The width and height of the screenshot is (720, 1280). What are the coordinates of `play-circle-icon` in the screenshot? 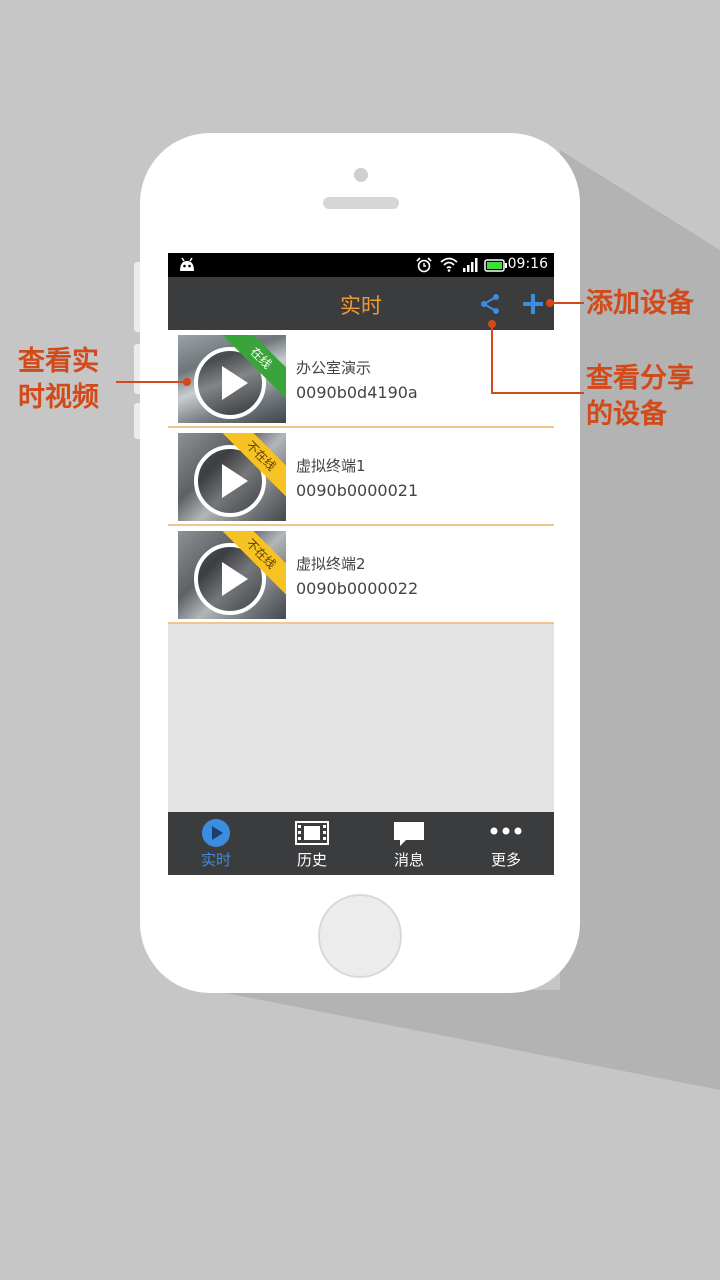 It's located at (216, 833).